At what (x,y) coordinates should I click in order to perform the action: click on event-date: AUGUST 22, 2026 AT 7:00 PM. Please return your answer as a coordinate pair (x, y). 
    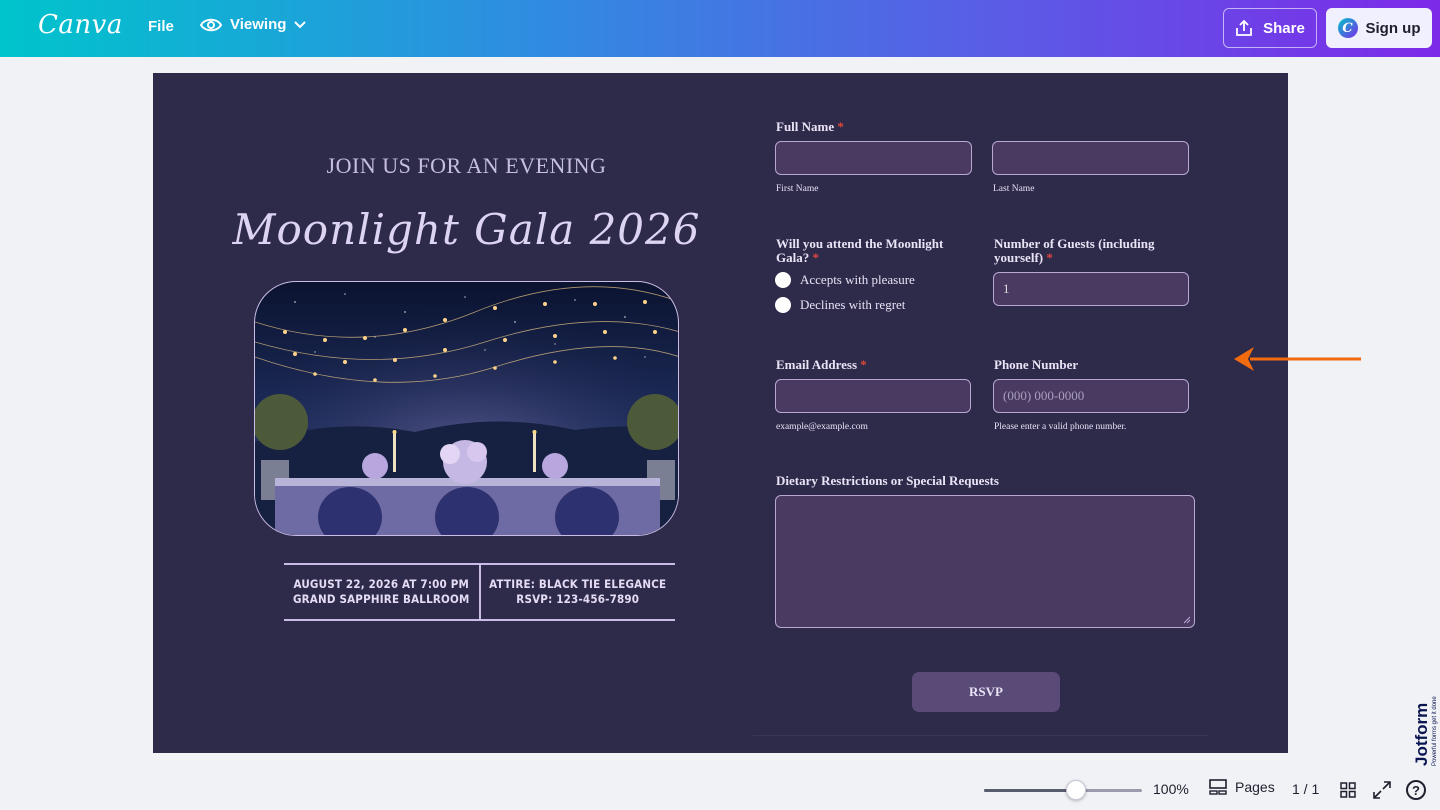
    Looking at the image, I should click on (381, 584).